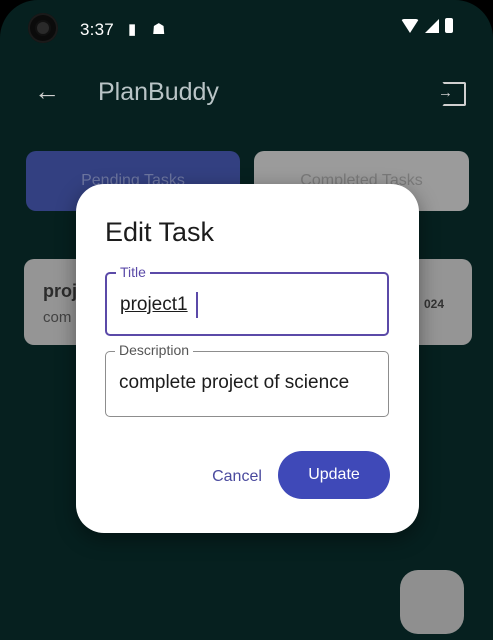 The image size is (493, 640). Describe the element at coordinates (133, 272) in the screenshot. I see `title-field-label: Title` at that location.